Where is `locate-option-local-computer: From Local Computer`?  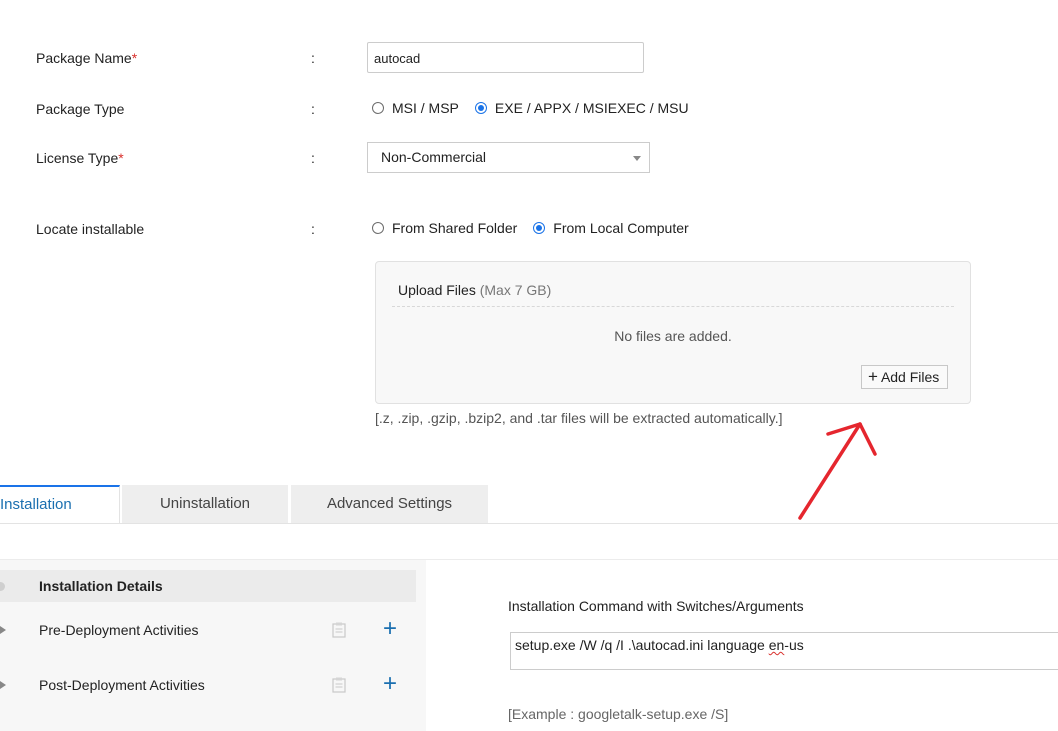 locate-option-local-computer: From Local Computer is located at coordinates (611, 228).